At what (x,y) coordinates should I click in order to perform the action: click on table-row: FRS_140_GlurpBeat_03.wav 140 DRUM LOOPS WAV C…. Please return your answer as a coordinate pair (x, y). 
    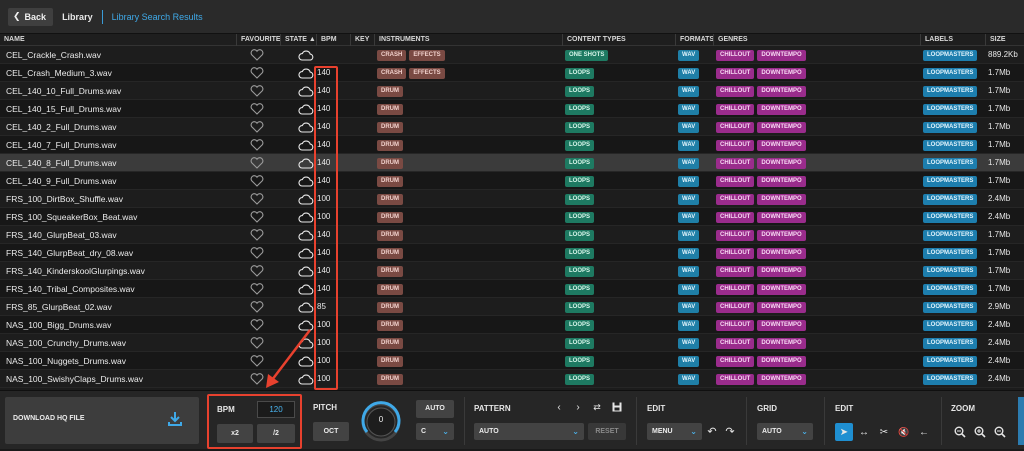
    Looking at the image, I should click on (512, 235).